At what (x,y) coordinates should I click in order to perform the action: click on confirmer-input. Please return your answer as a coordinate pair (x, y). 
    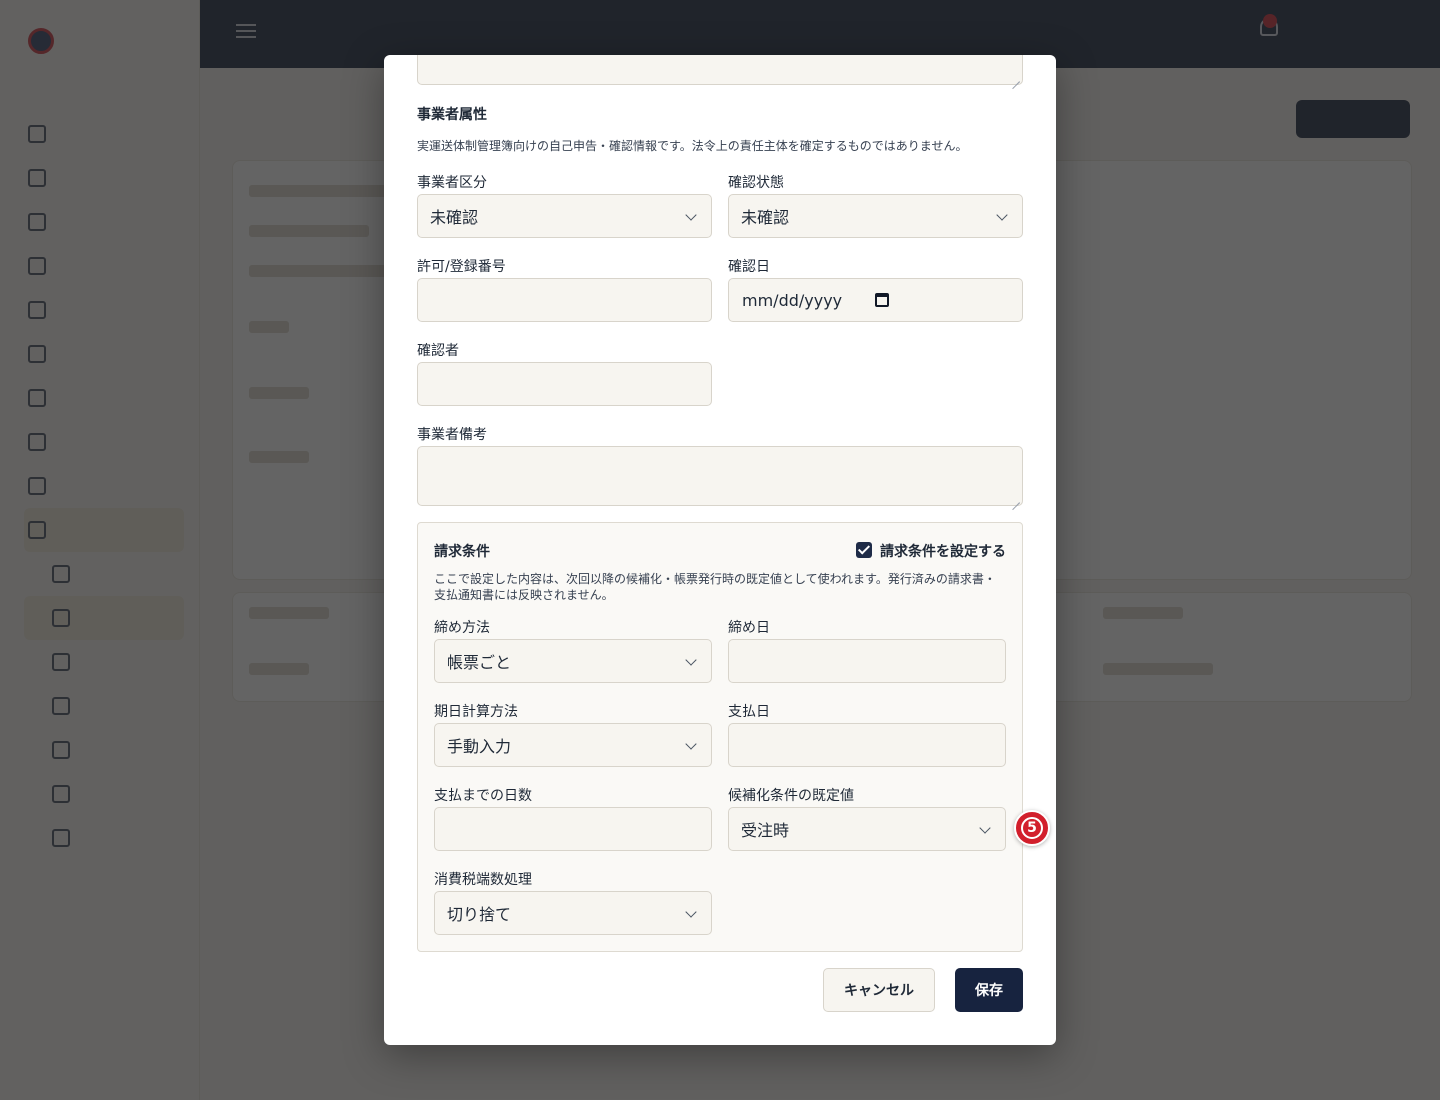
    Looking at the image, I should click on (564, 384).